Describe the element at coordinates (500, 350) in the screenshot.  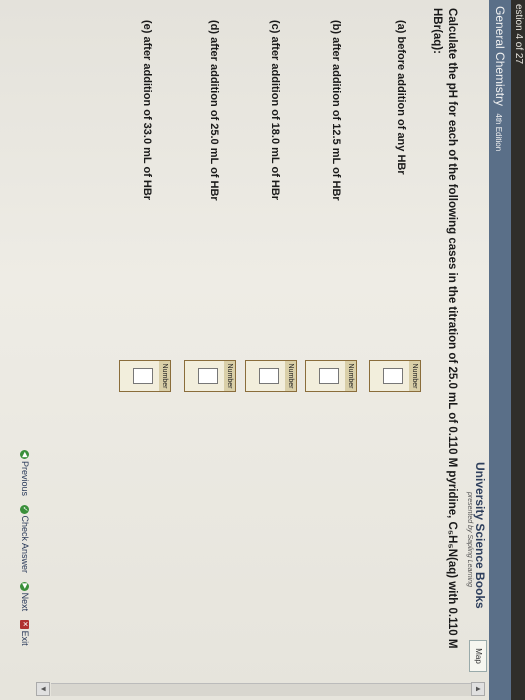
I see `app-header: General Chemistry 4th Edition` at that location.